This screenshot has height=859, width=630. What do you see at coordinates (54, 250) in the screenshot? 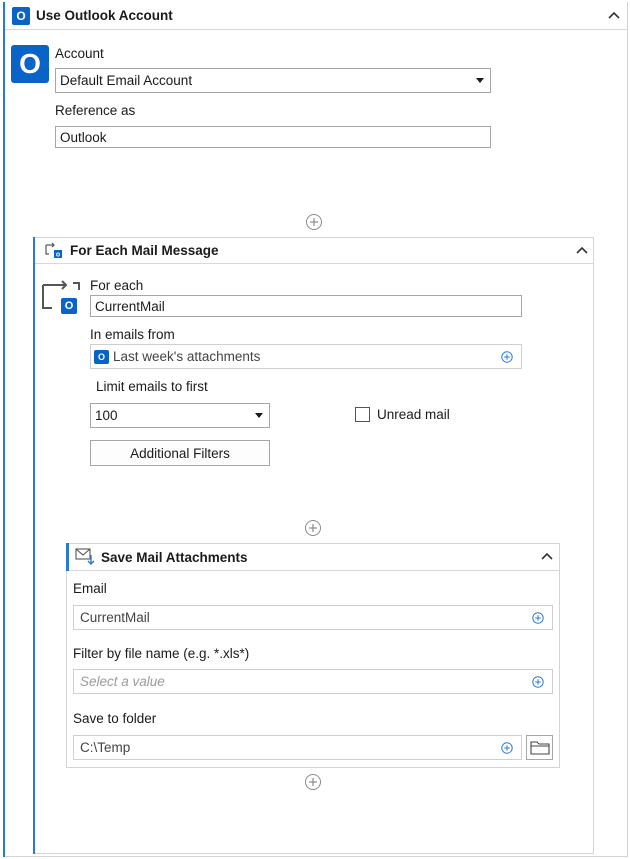
I see `loop-mail-icon: o` at bounding box center [54, 250].